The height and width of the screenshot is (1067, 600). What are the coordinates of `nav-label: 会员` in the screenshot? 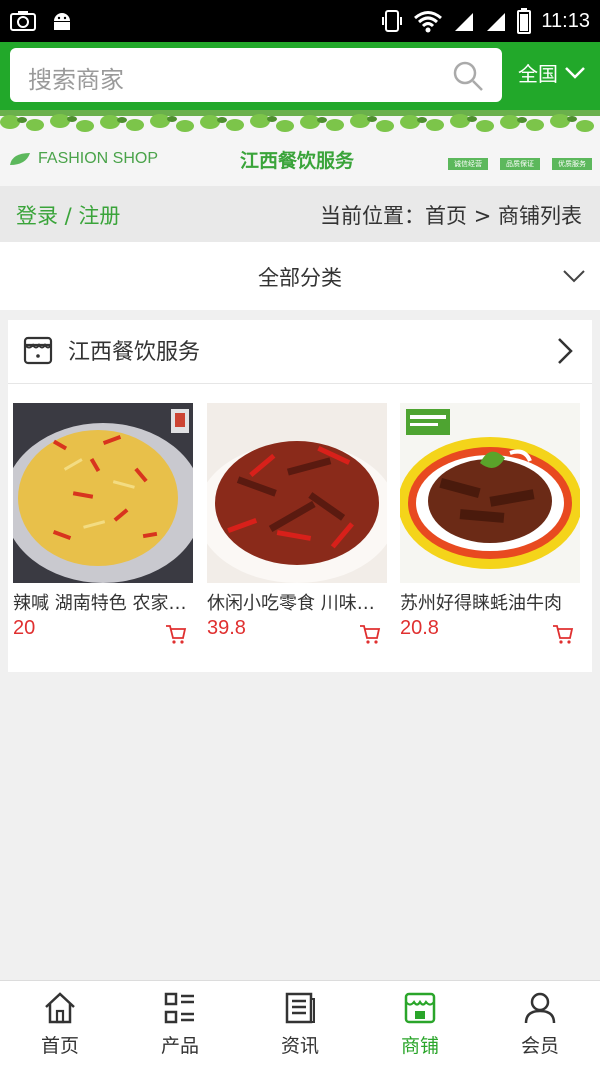 It's located at (539, 1046).